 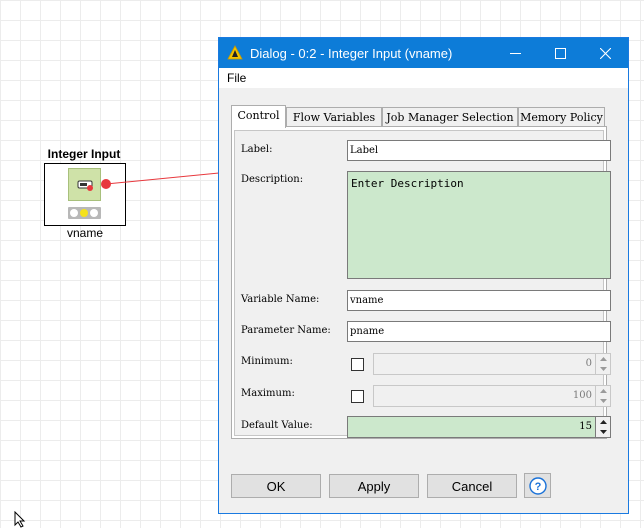 I want to click on dialog-titlebar: Dialog - 0:2 - Integer Input (vname), so click(x=423, y=53).